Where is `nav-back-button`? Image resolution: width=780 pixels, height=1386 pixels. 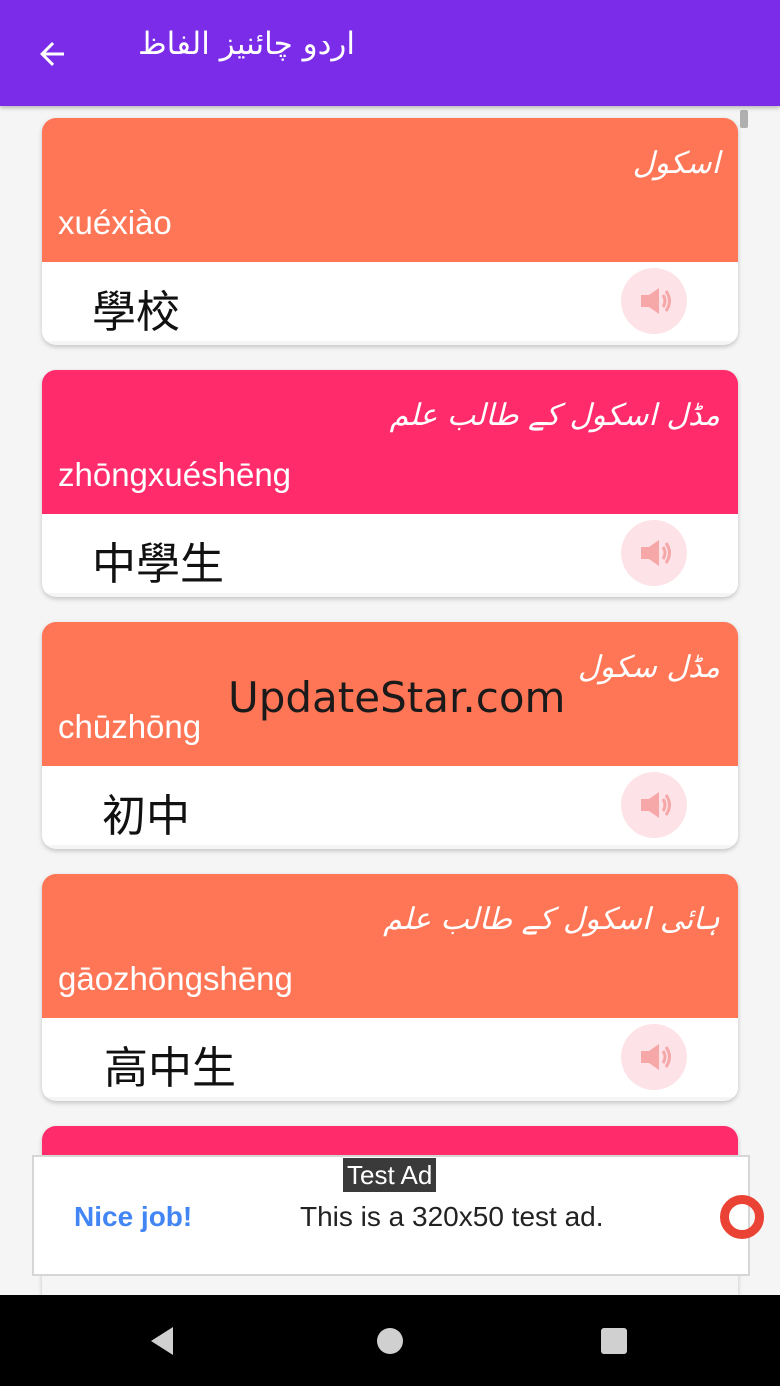
nav-back-button is located at coordinates (162, 1341).